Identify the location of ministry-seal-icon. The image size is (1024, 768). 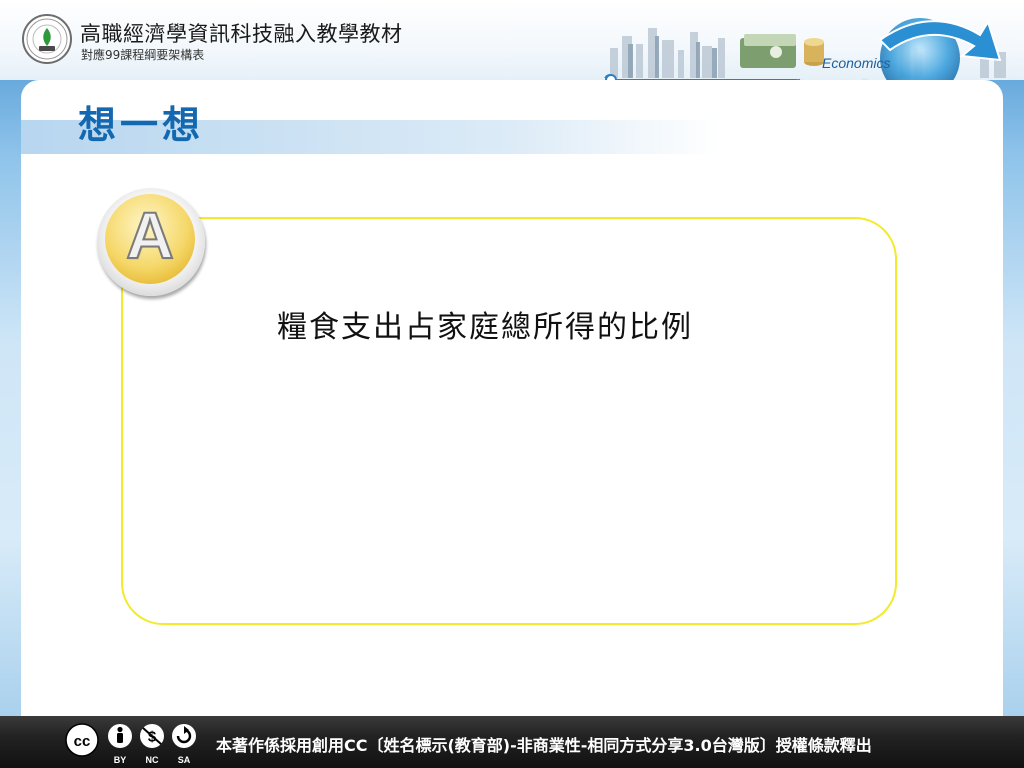
(47, 39).